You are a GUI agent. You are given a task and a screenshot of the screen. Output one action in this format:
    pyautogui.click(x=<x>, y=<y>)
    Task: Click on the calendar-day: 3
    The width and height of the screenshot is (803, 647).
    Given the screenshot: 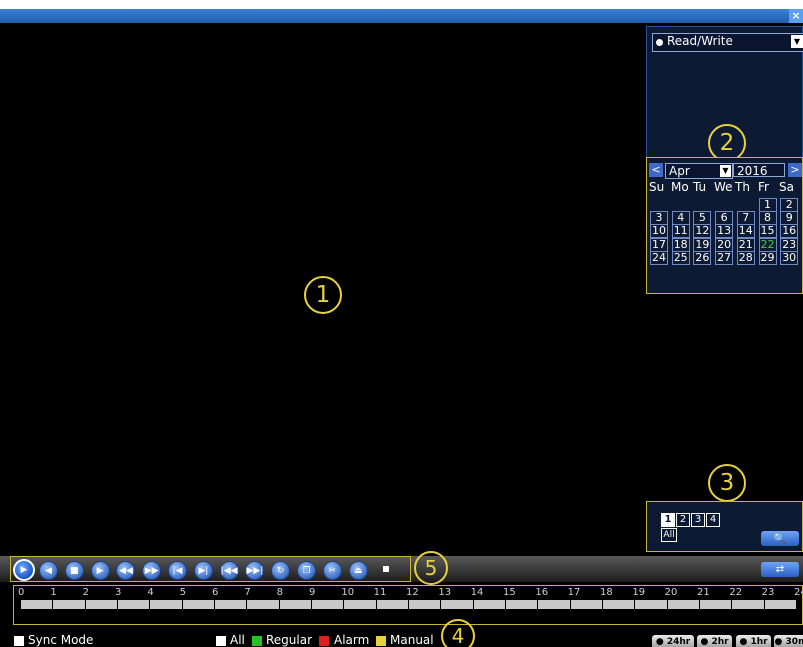 What is the action you would take?
    pyautogui.click(x=659, y=218)
    